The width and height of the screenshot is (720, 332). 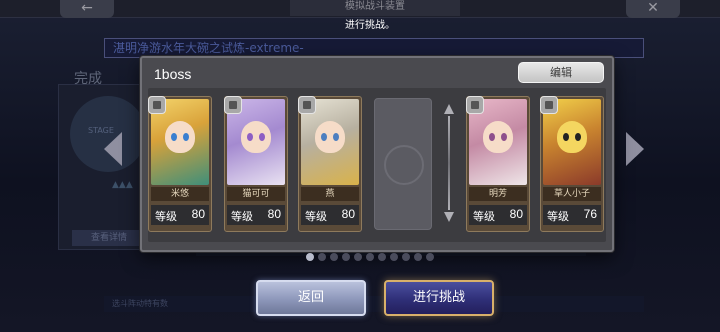 I want to click on level-row: 等级 76, so click(x=572, y=215).